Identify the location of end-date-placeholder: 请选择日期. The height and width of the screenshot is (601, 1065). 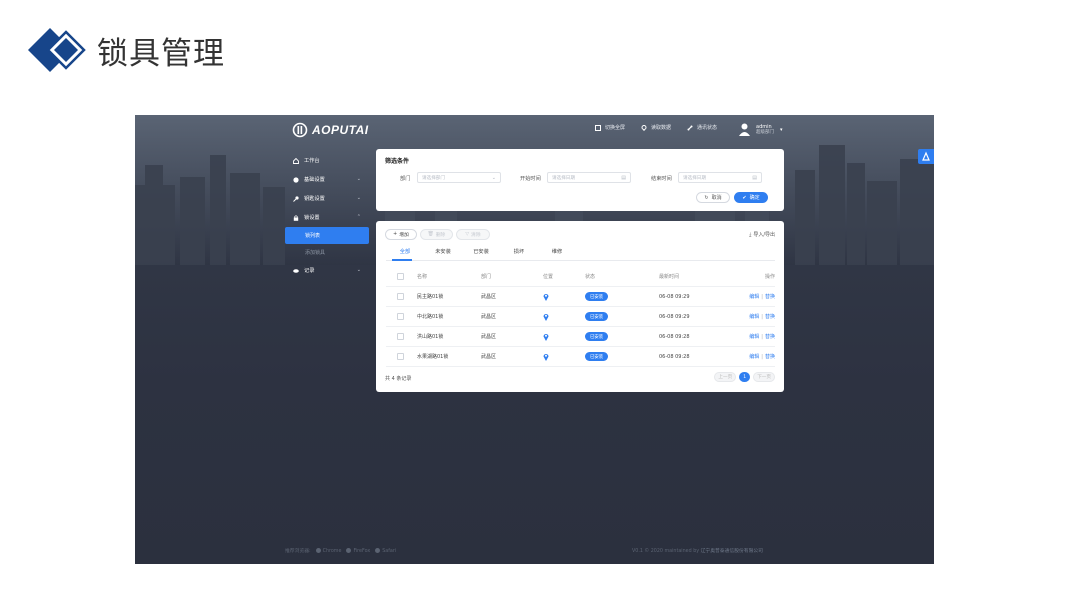
(694, 178).